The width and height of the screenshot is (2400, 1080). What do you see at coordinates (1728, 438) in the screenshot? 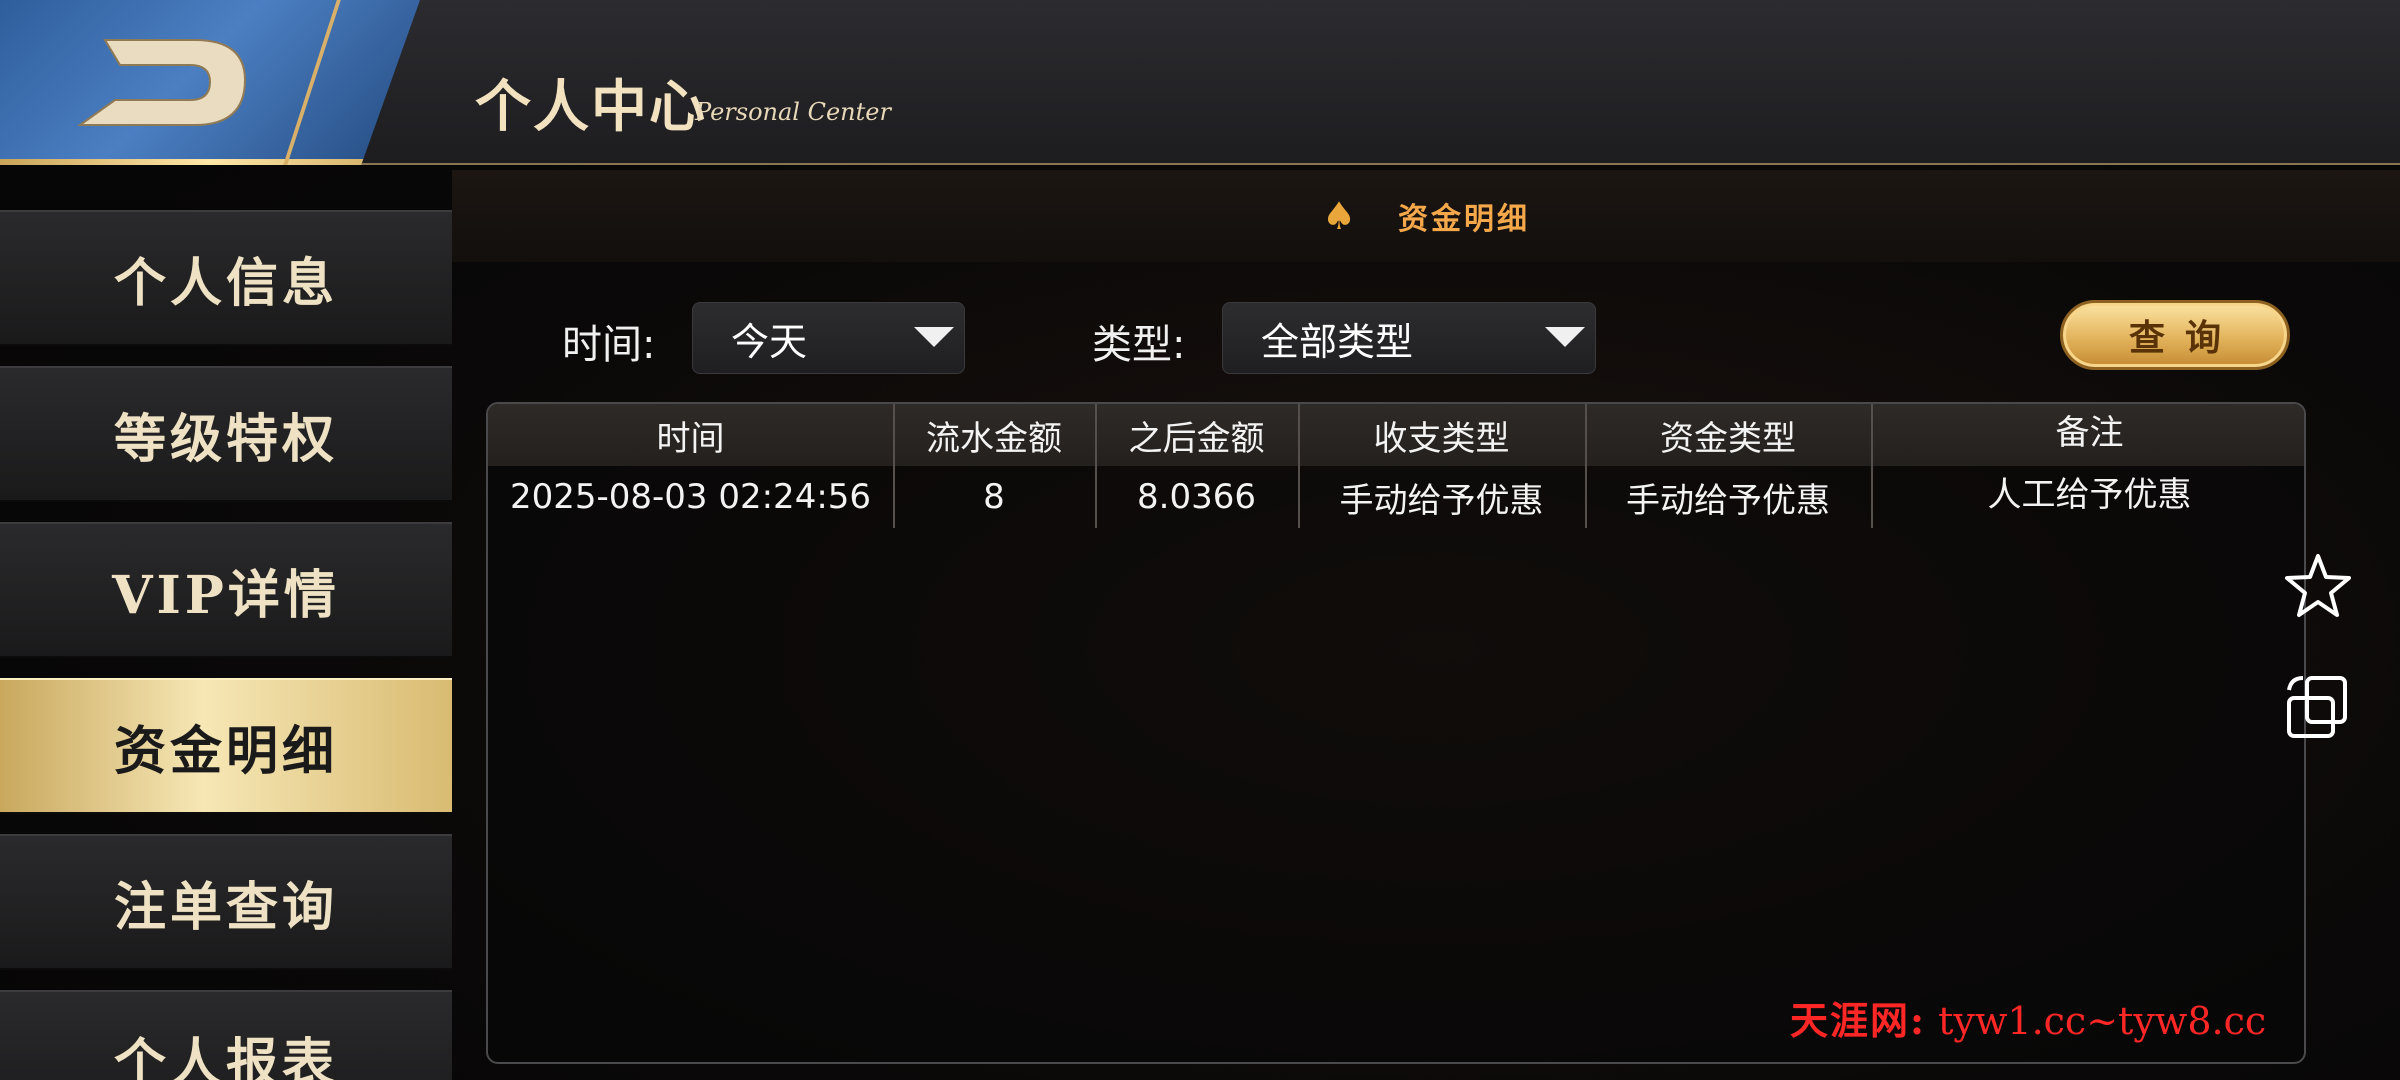
I see `column-header-fund-type: 资金类型` at bounding box center [1728, 438].